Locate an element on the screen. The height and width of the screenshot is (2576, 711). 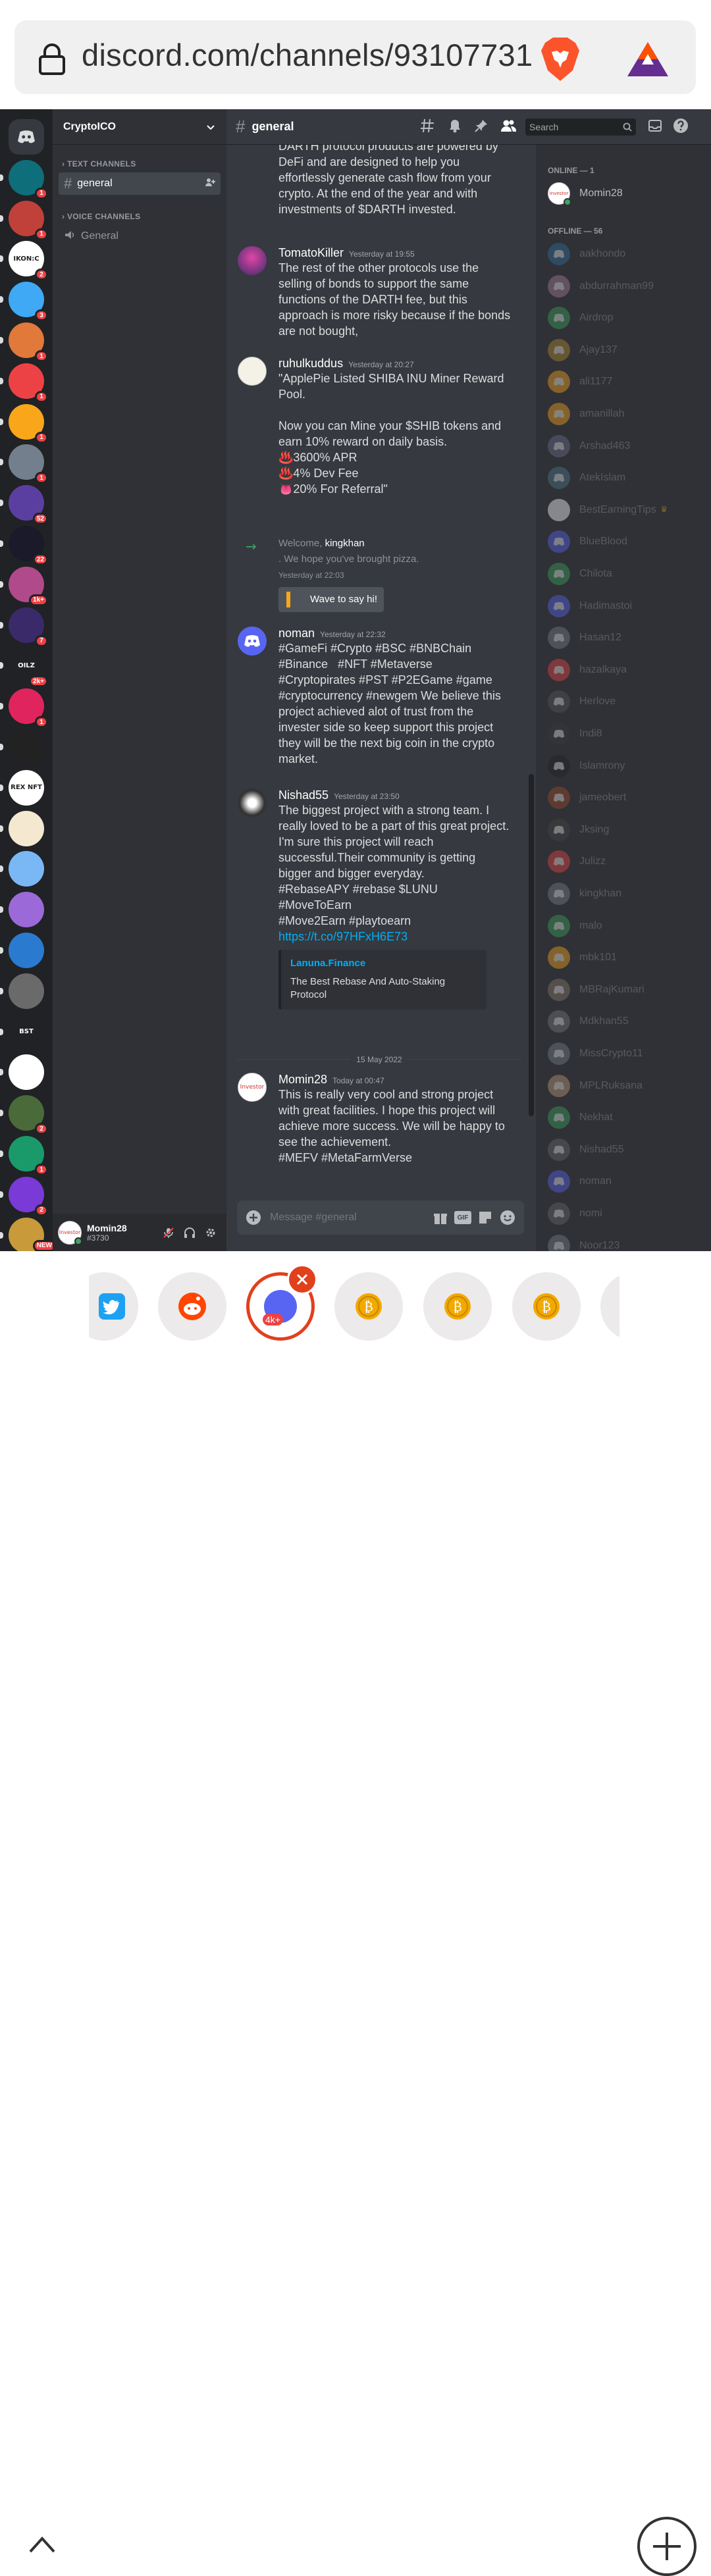
tab-partial is located at coordinates (610, 1306).